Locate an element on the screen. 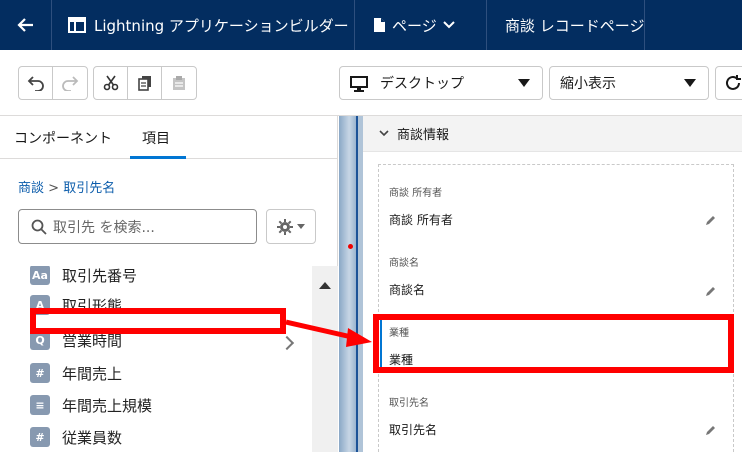 This screenshot has width=742, height=452. canvas-margin-strip is located at coordinates (347, 284).